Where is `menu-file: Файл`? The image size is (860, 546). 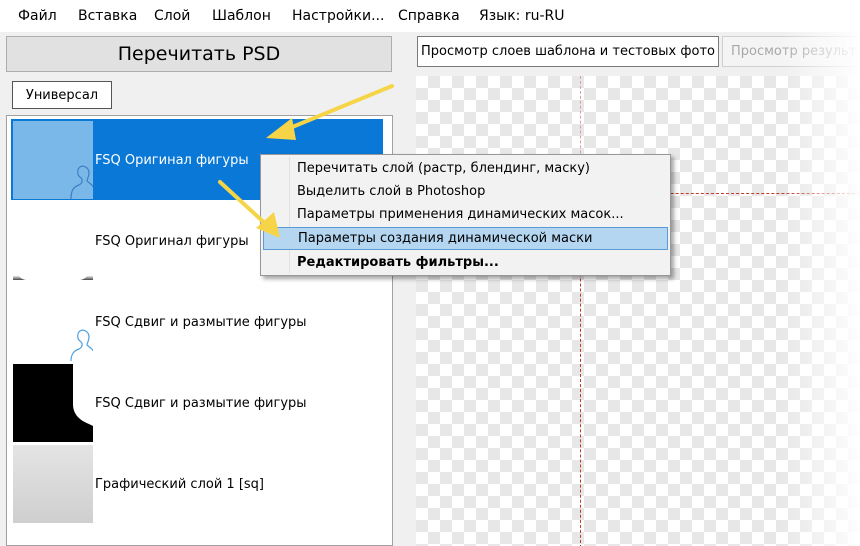
menu-file: Файл is located at coordinates (37, 16).